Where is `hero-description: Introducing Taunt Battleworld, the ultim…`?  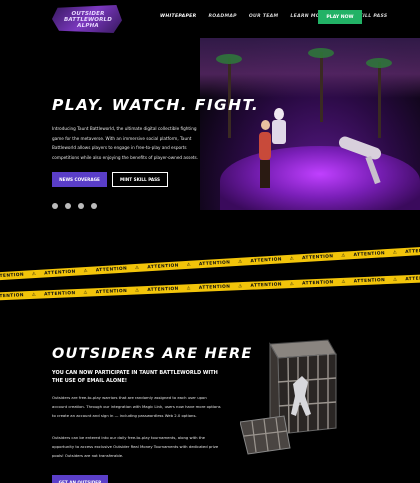 hero-description: Introducing Taunt Battleworld, the ultim… is located at coordinates (125, 143).